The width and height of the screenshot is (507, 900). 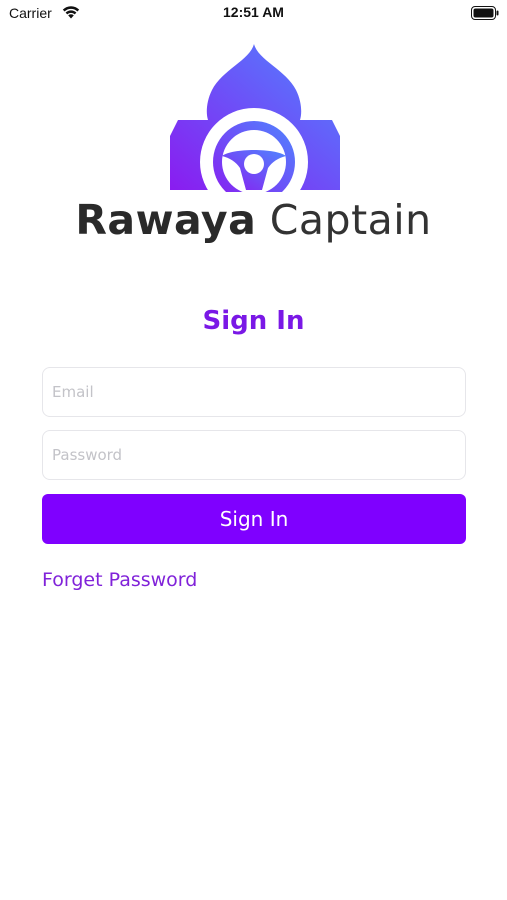 I want to click on mosque-steering-wheel-logo, so click(x=255, y=118).